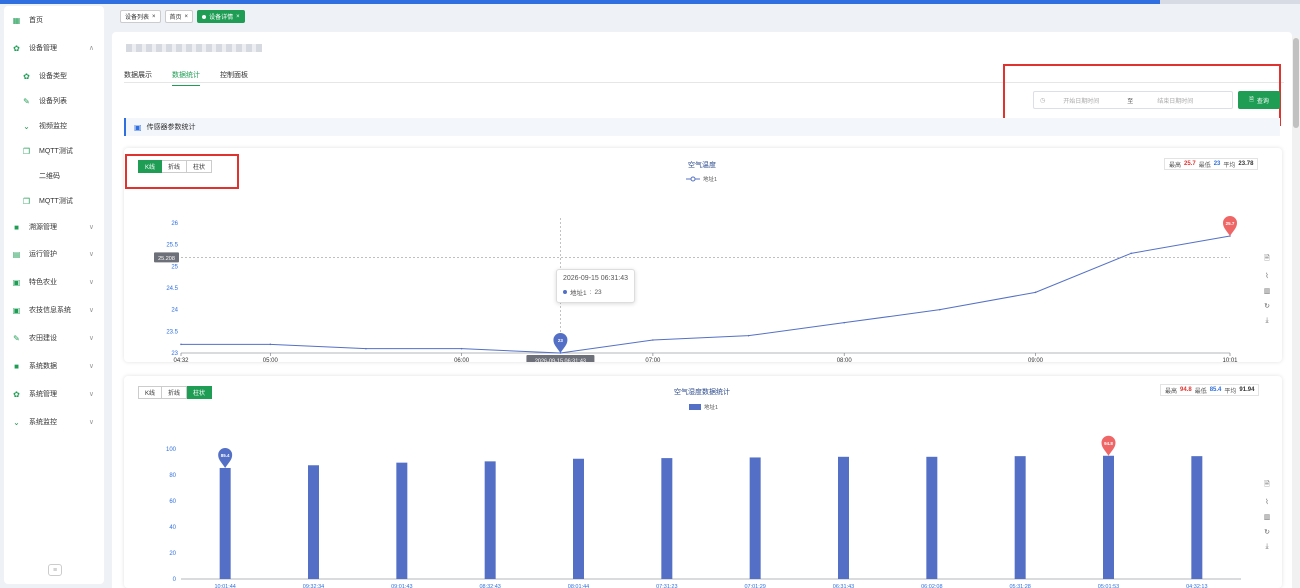 This screenshot has height=588, width=1300. Describe the element at coordinates (54, 254) in the screenshot. I see `sidebar-item: ▤ 运行管护 ∨` at that location.